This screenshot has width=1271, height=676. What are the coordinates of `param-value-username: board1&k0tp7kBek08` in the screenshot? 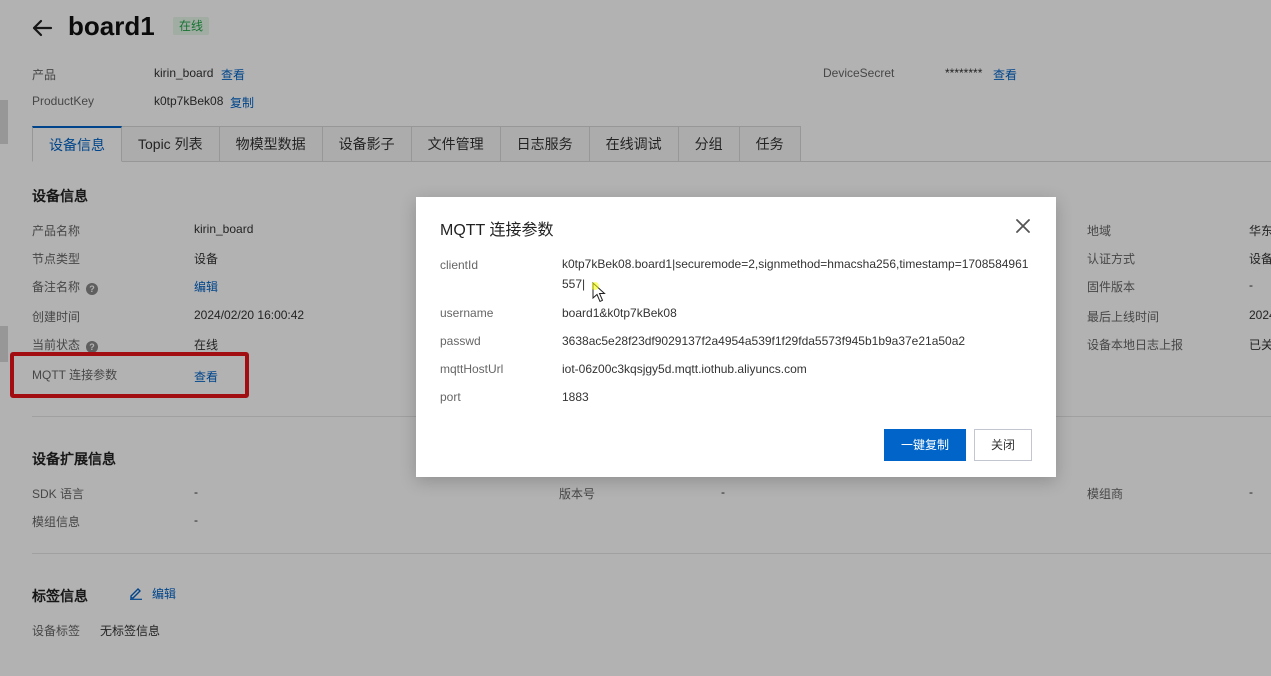 It's located at (619, 313).